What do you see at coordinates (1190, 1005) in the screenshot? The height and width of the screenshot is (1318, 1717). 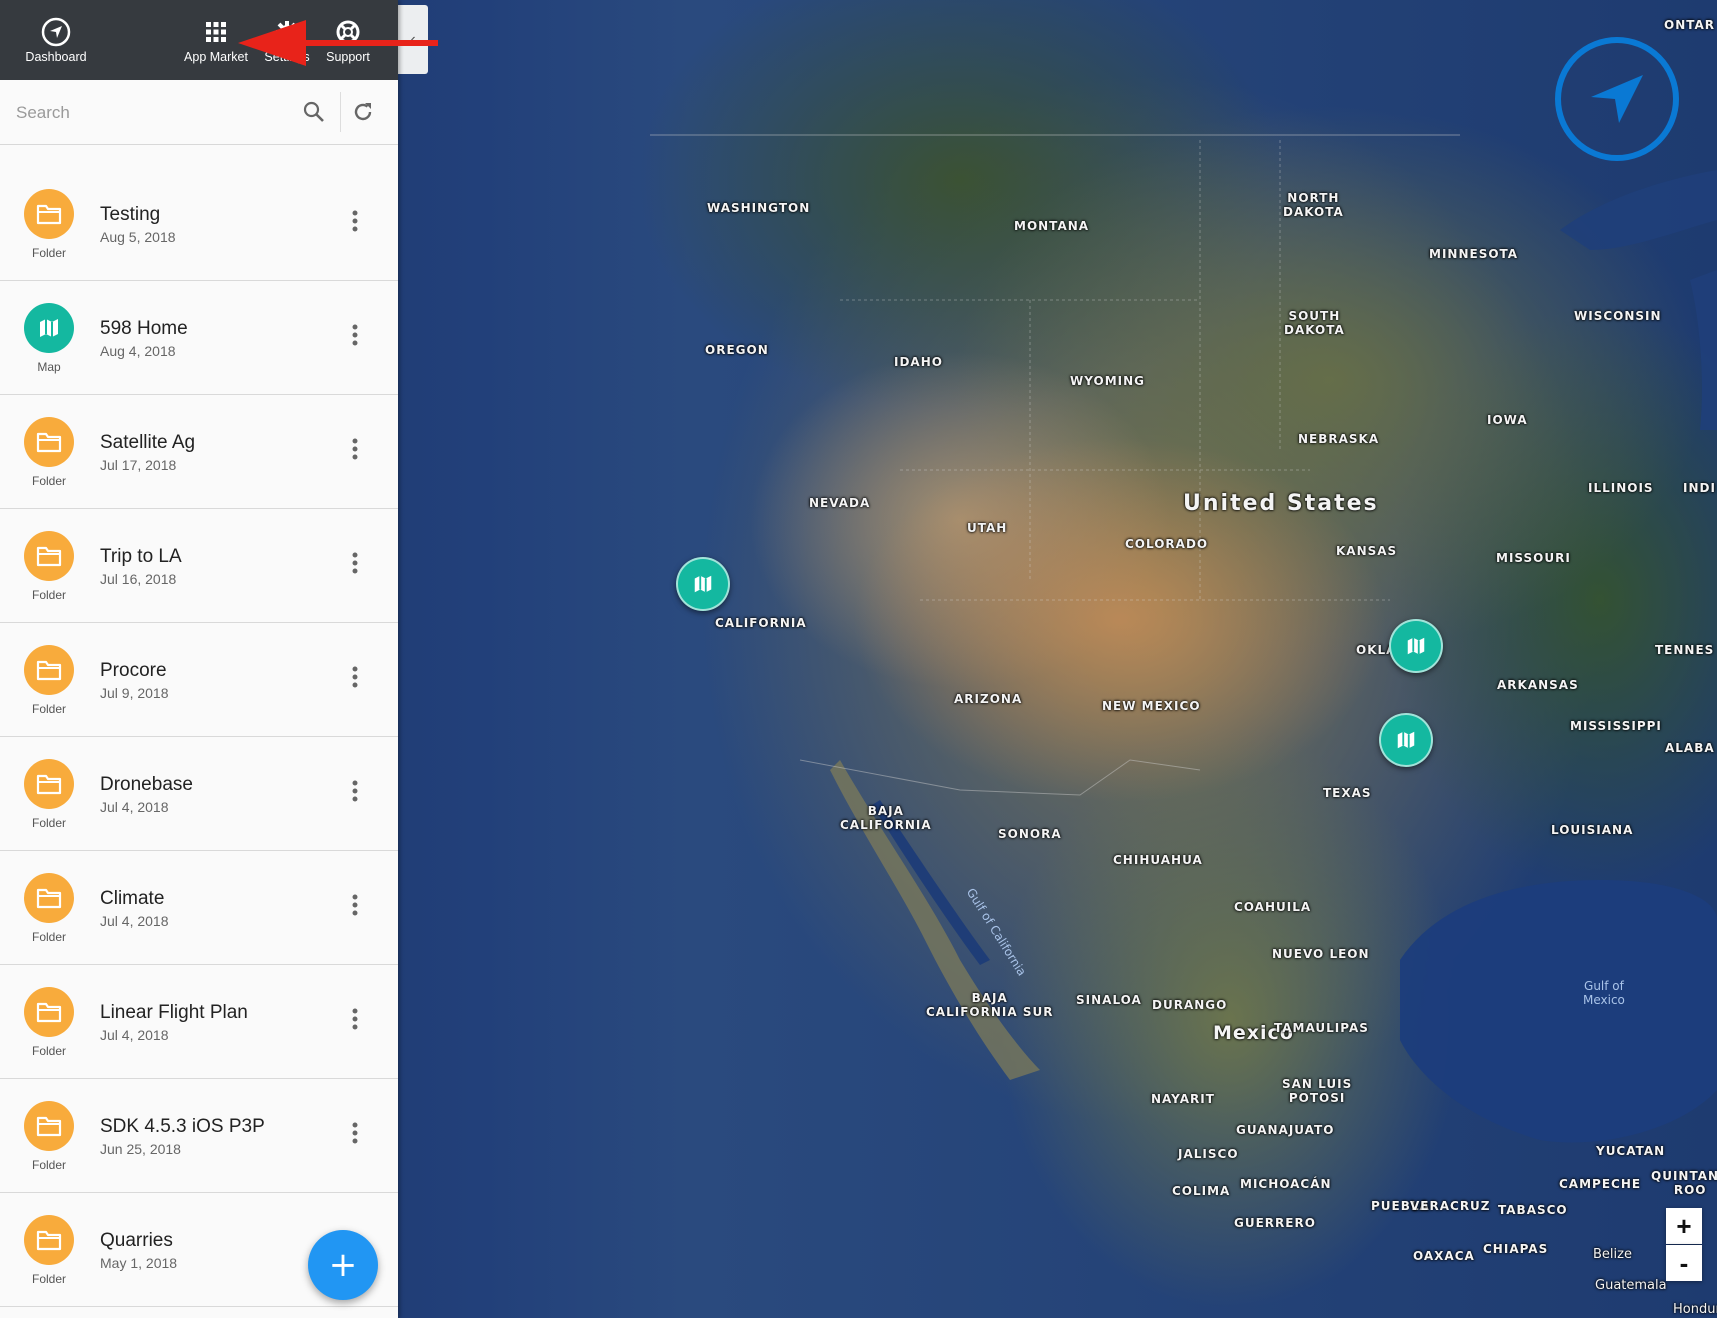 I see `map-label-durango: DURANGO` at bounding box center [1190, 1005].